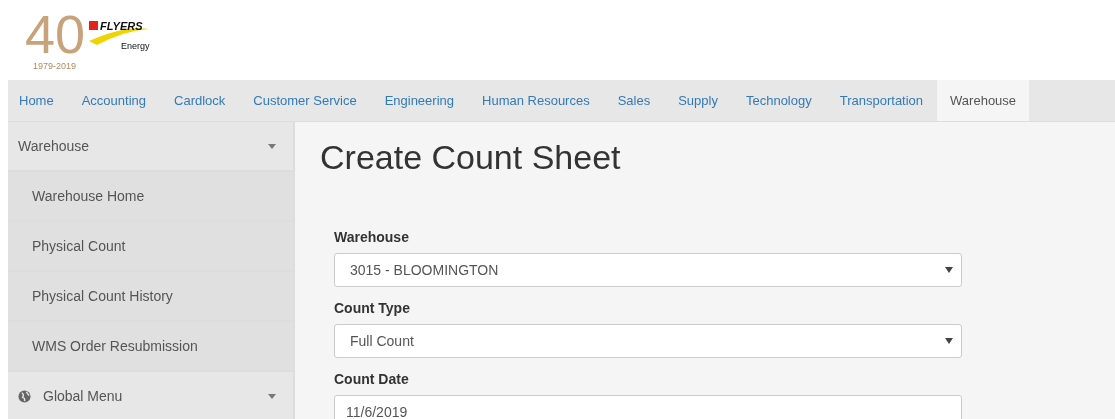 This screenshot has height=419, width=1115. What do you see at coordinates (698, 100) in the screenshot?
I see `nav-tab: Supply` at bounding box center [698, 100].